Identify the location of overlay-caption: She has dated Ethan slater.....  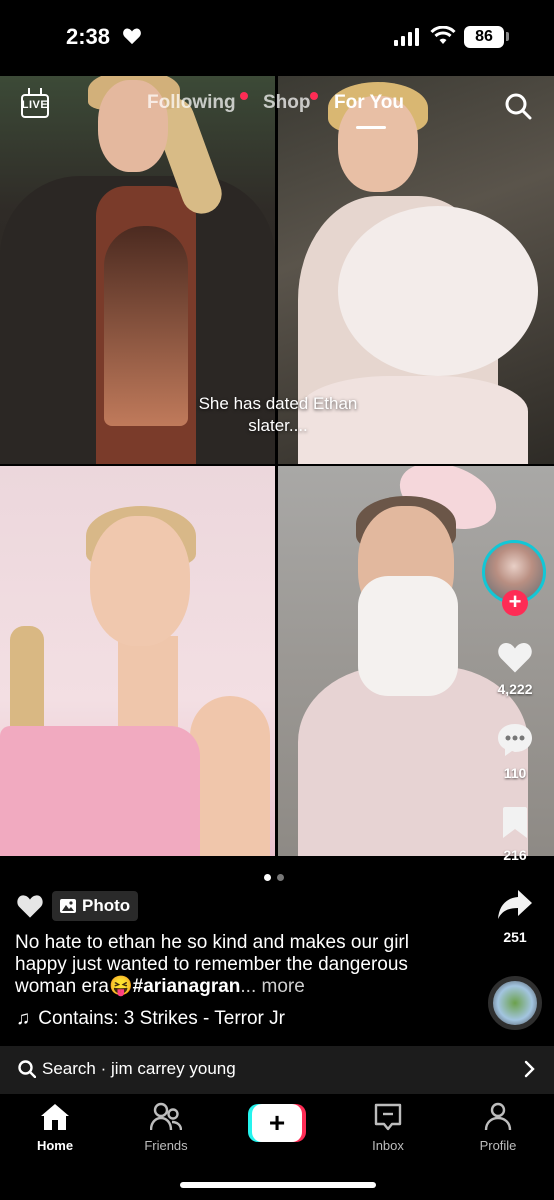
(278, 414).